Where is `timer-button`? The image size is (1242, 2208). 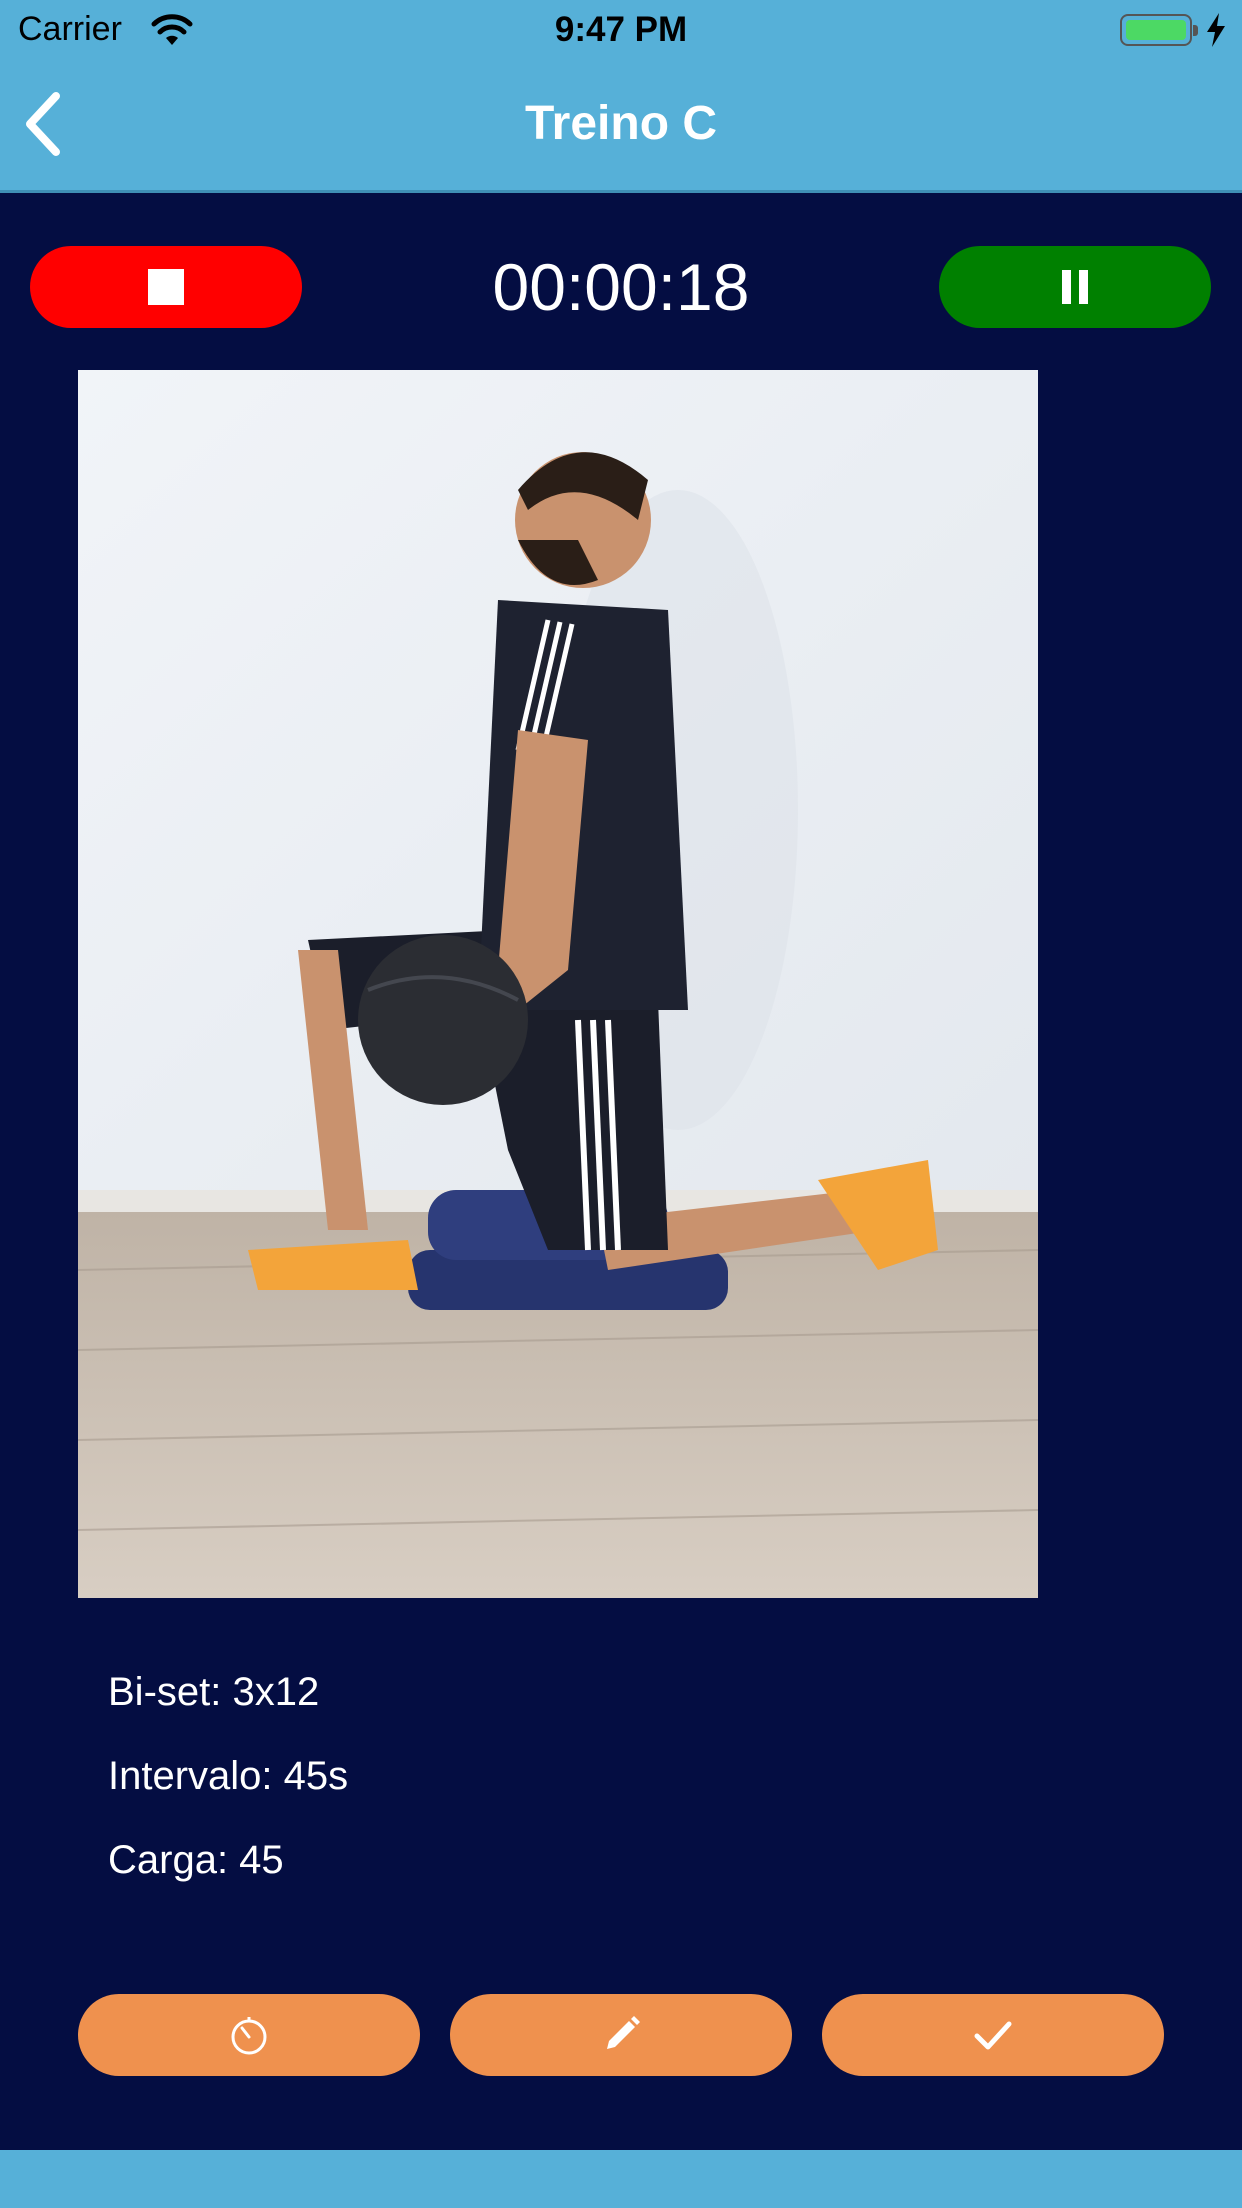
timer-button is located at coordinates (249, 2035).